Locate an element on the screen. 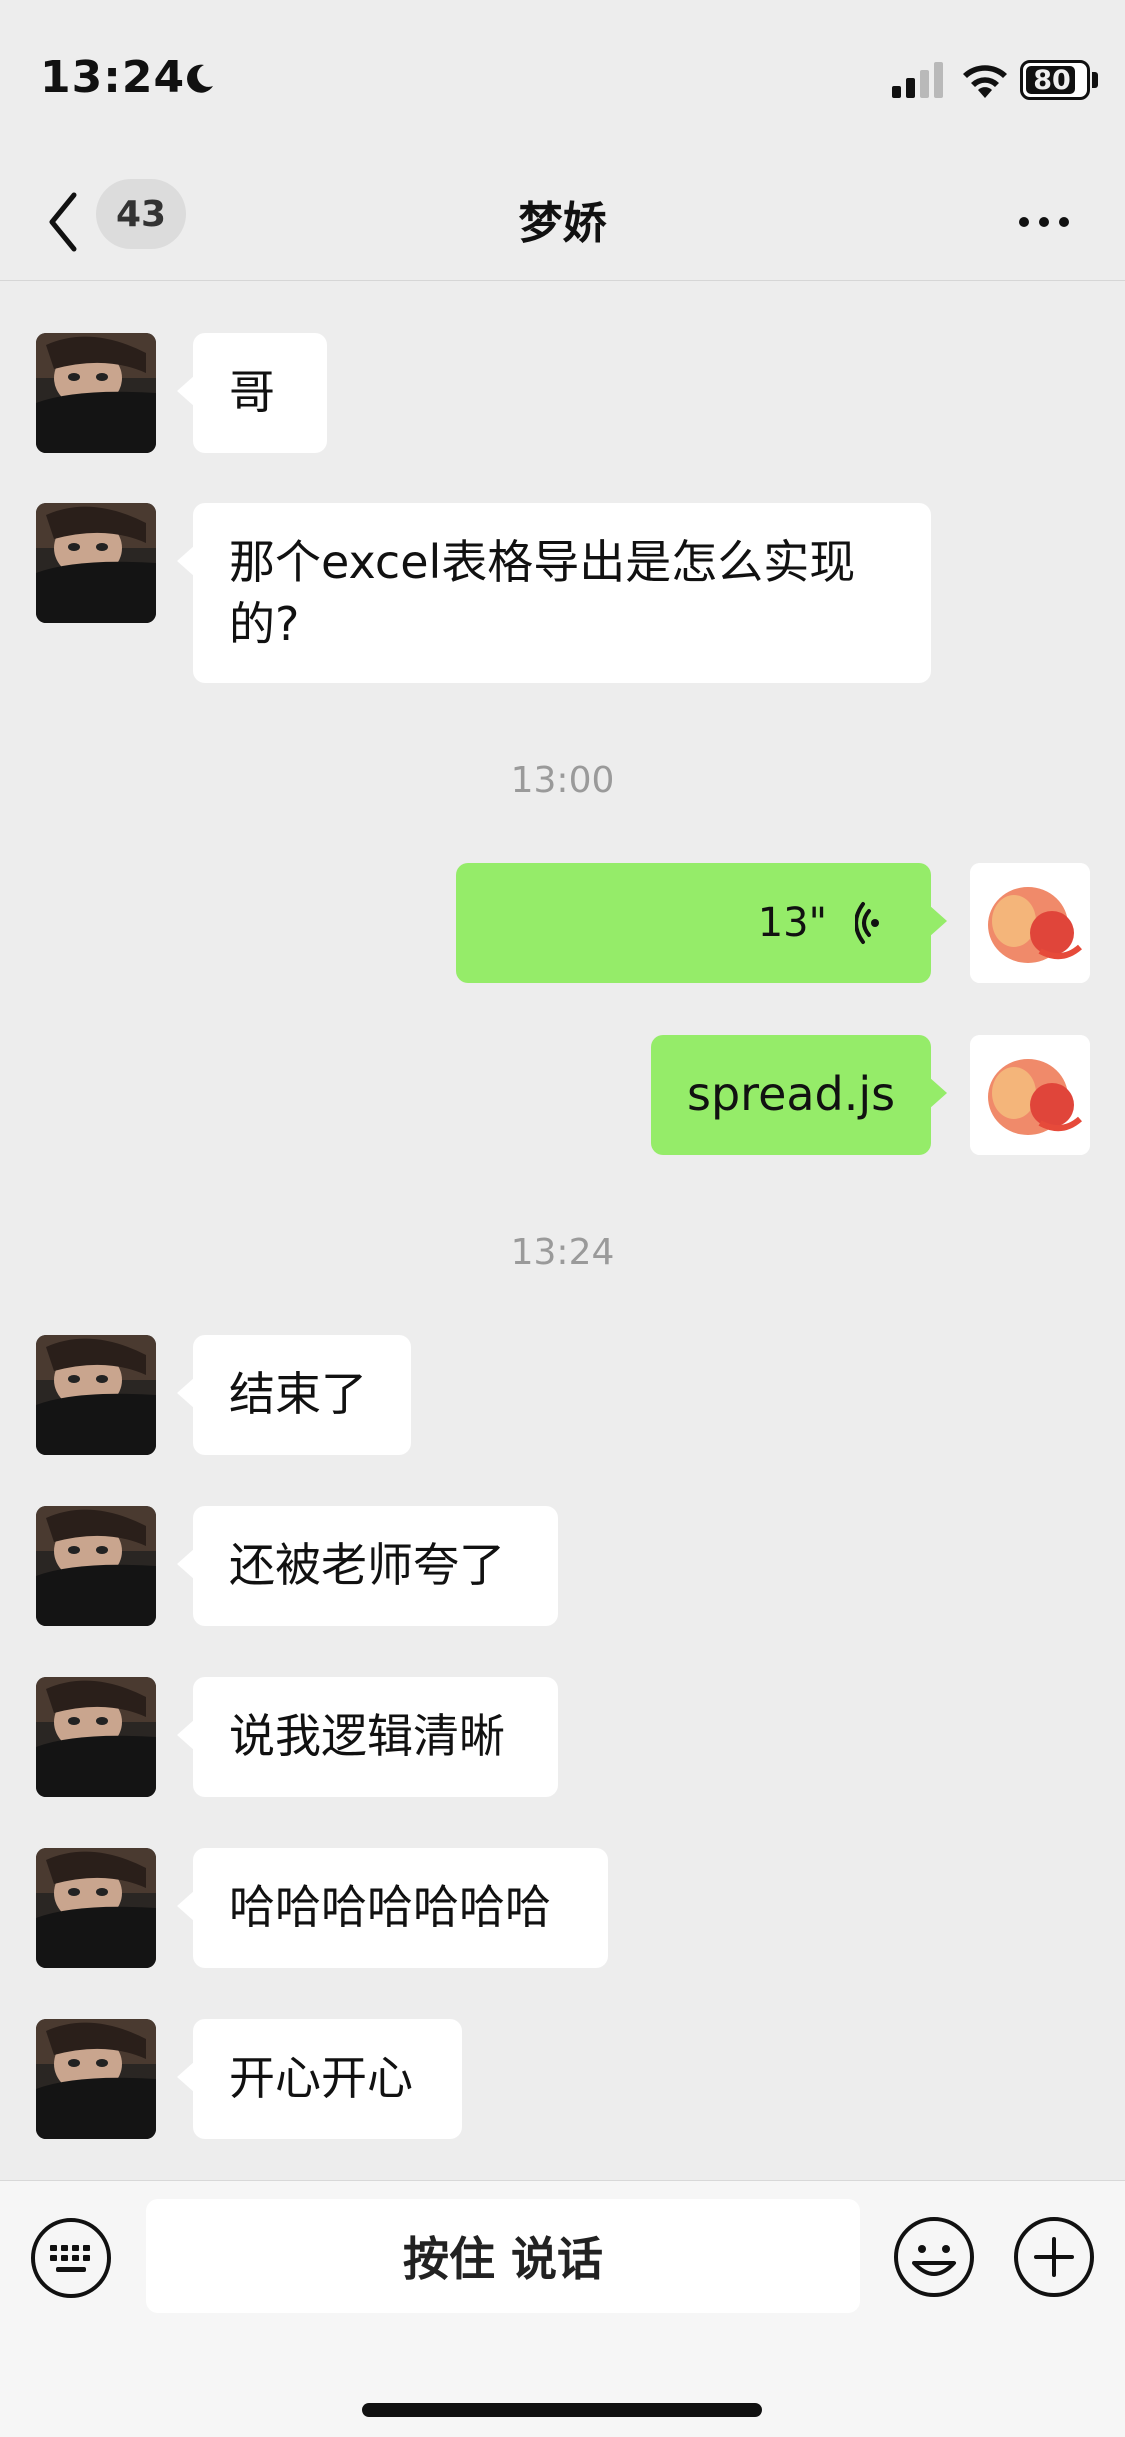  message-bubble-received: 哈哈哈哈哈哈哈 is located at coordinates (392, 1908).